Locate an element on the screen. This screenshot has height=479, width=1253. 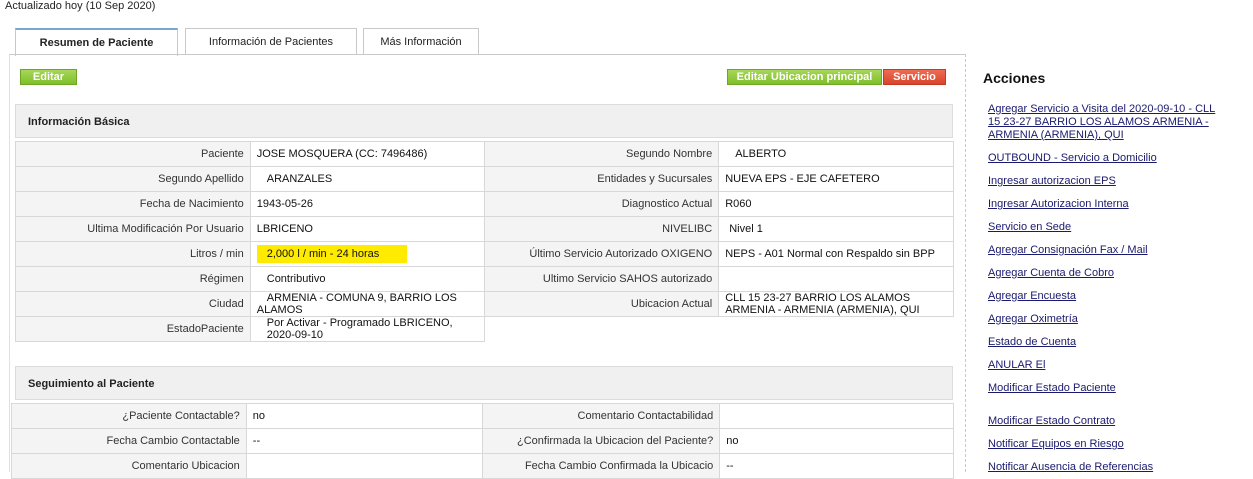
field-label: Régimen is located at coordinates (133, 279).